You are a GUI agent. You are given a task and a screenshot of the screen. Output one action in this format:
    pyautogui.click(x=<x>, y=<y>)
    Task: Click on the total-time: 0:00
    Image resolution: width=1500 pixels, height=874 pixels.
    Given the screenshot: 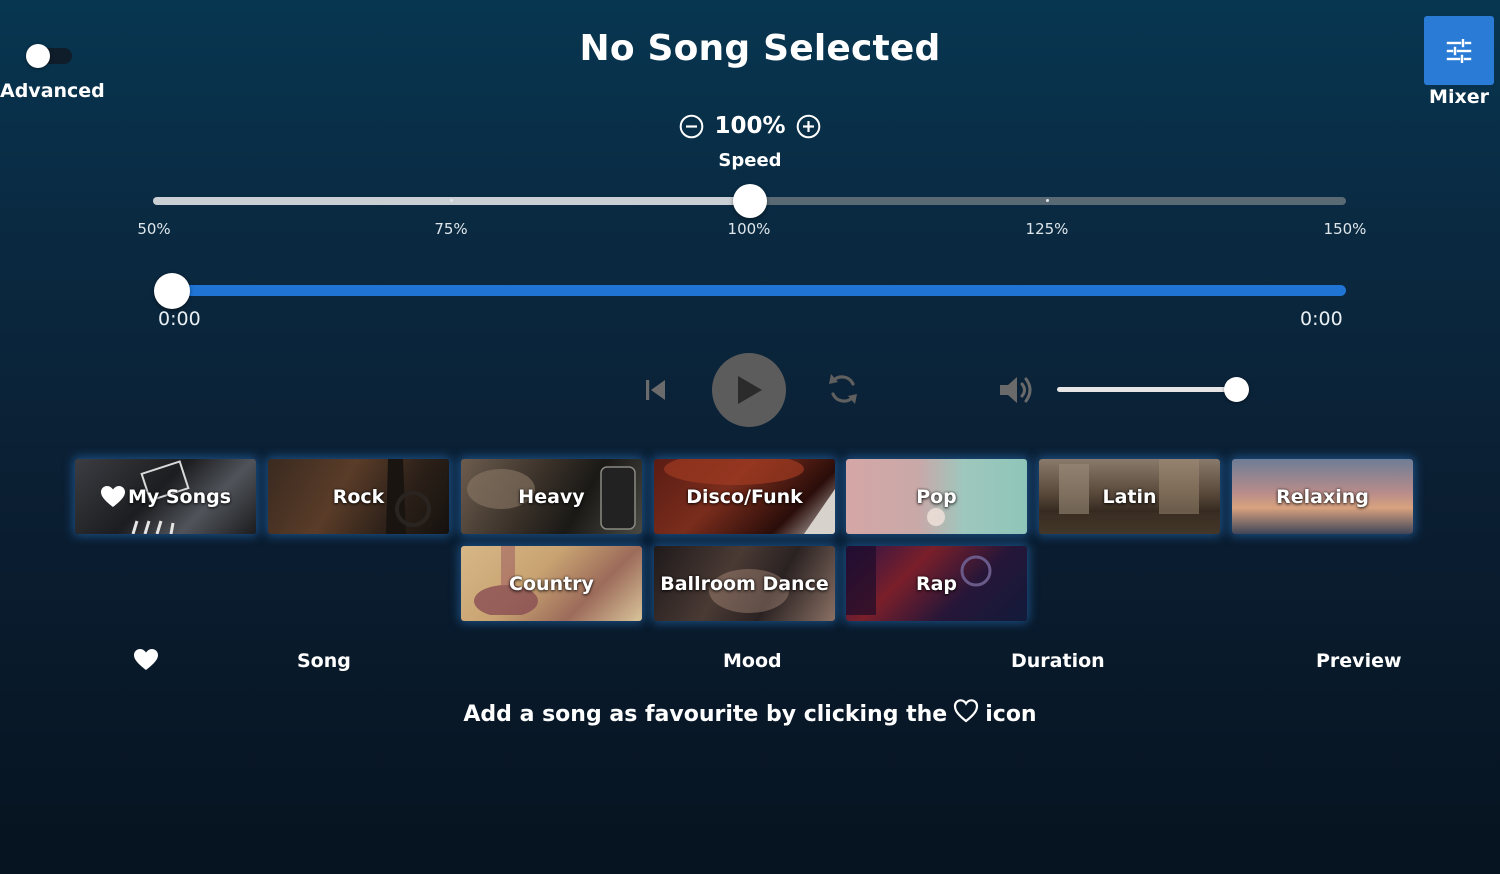 What is the action you would take?
    pyautogui.click(x=1321, y=319)
    